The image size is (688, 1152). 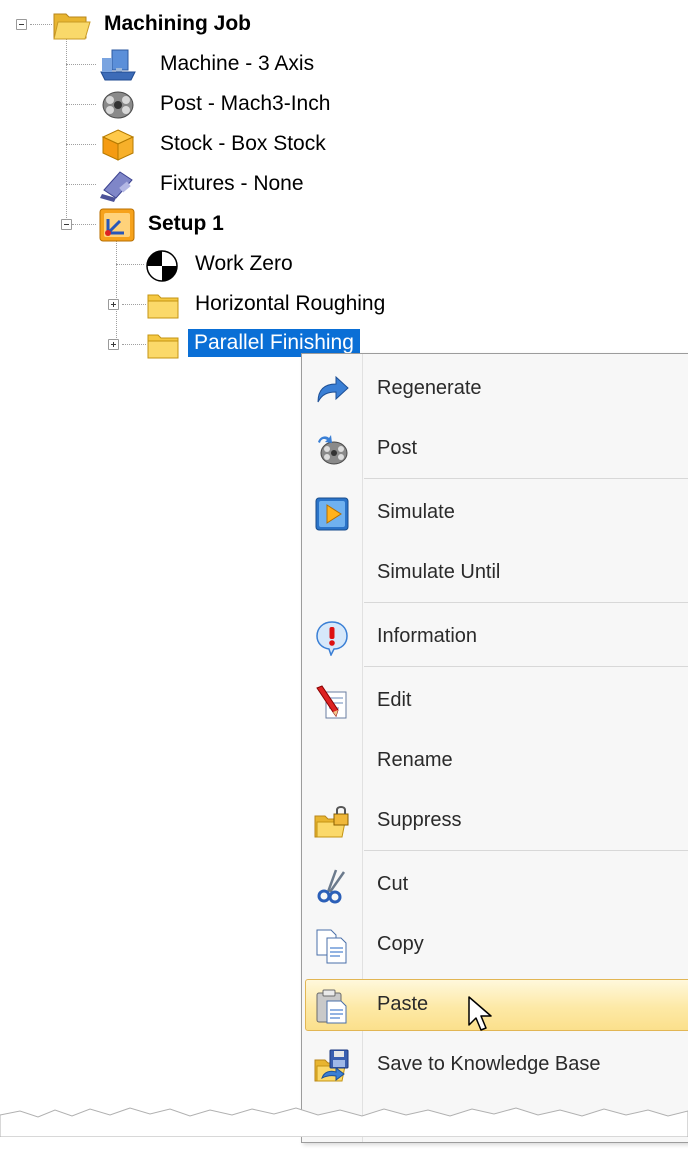 I want to click on tree-item-fixtures: Fixtures - None, so click(x=232, y=184).